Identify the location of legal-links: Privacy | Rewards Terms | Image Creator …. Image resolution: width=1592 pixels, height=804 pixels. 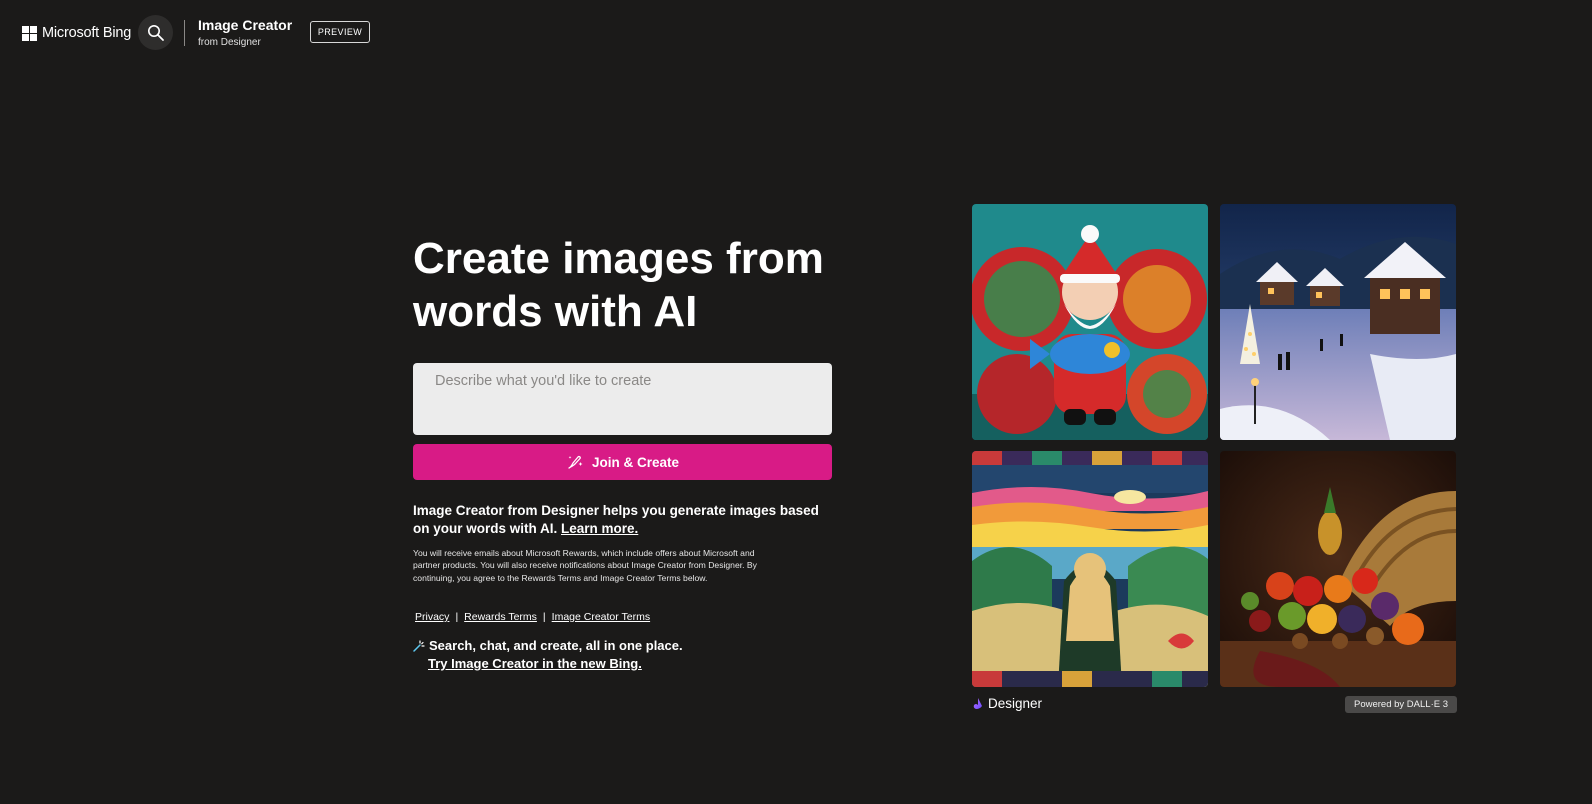
(532, 617).